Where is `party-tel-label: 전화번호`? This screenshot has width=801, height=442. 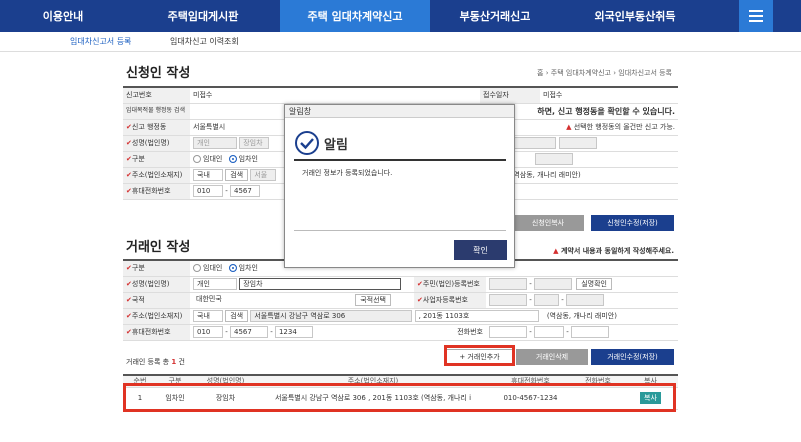
party-tel-label: 전화번호 is located at coordinates (450, 332).